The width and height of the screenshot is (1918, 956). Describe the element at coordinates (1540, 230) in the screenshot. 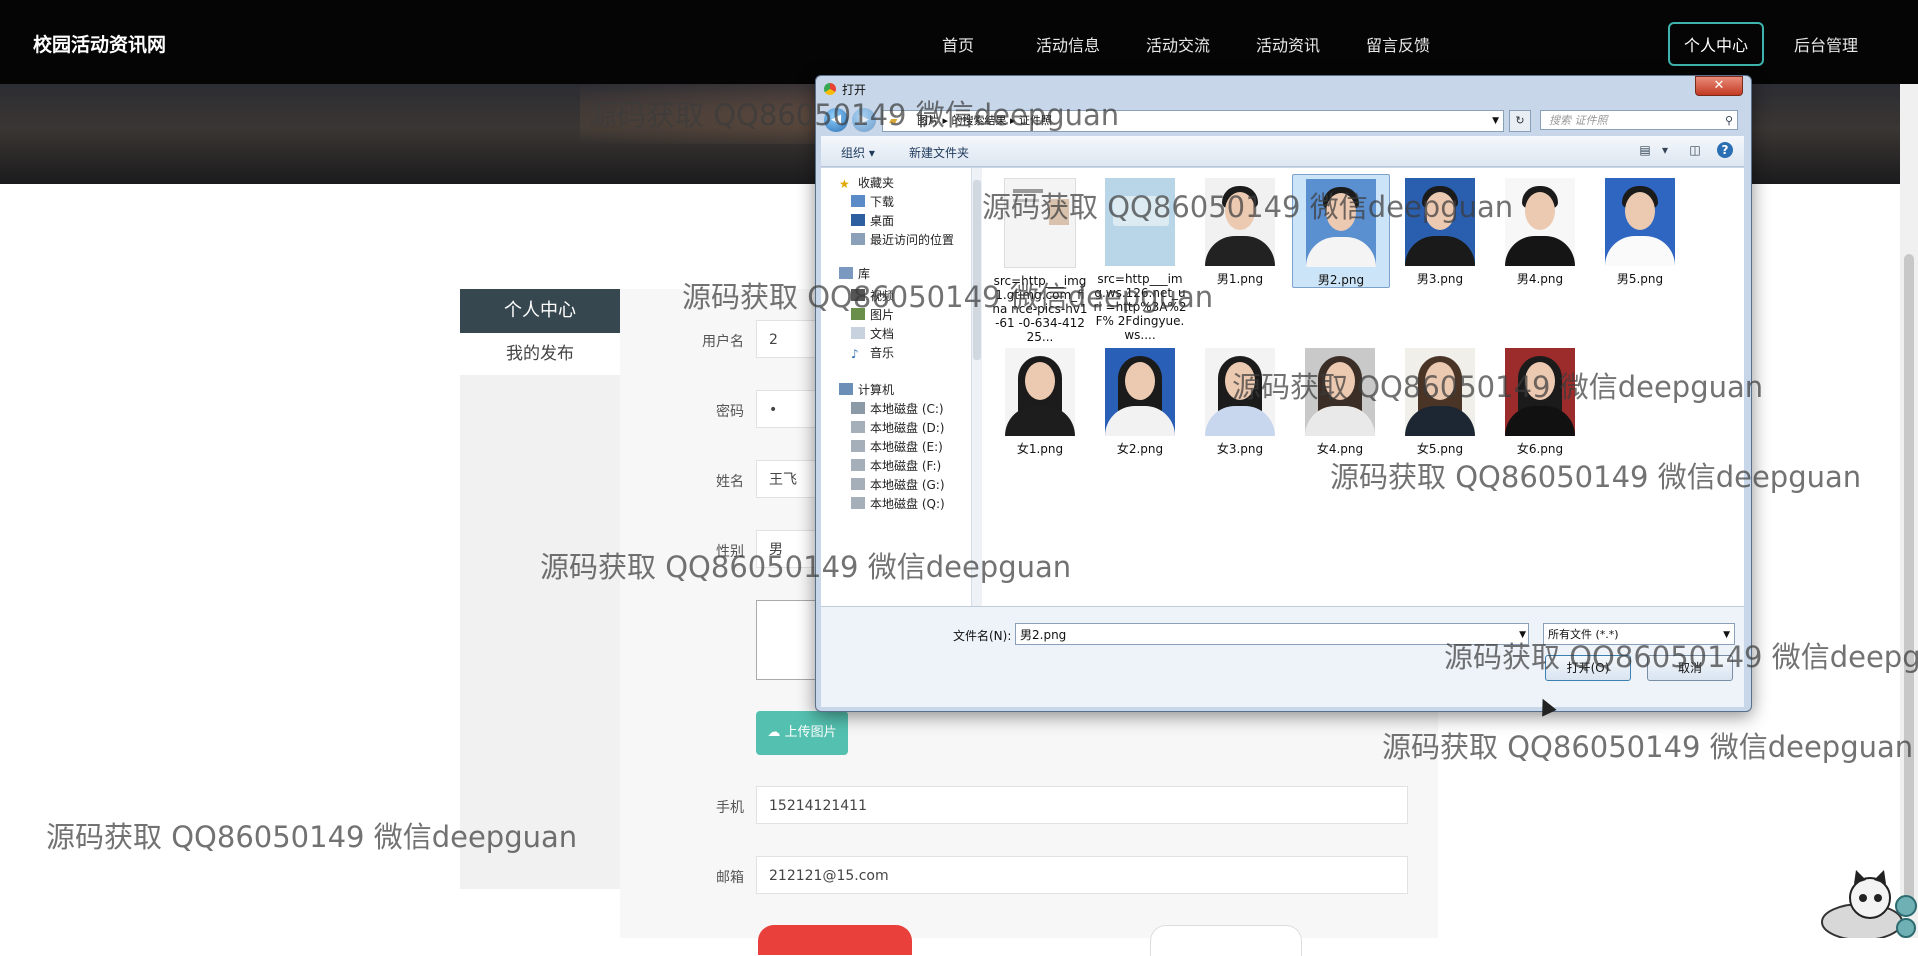

I see `file-item: 男4.png` at that location.